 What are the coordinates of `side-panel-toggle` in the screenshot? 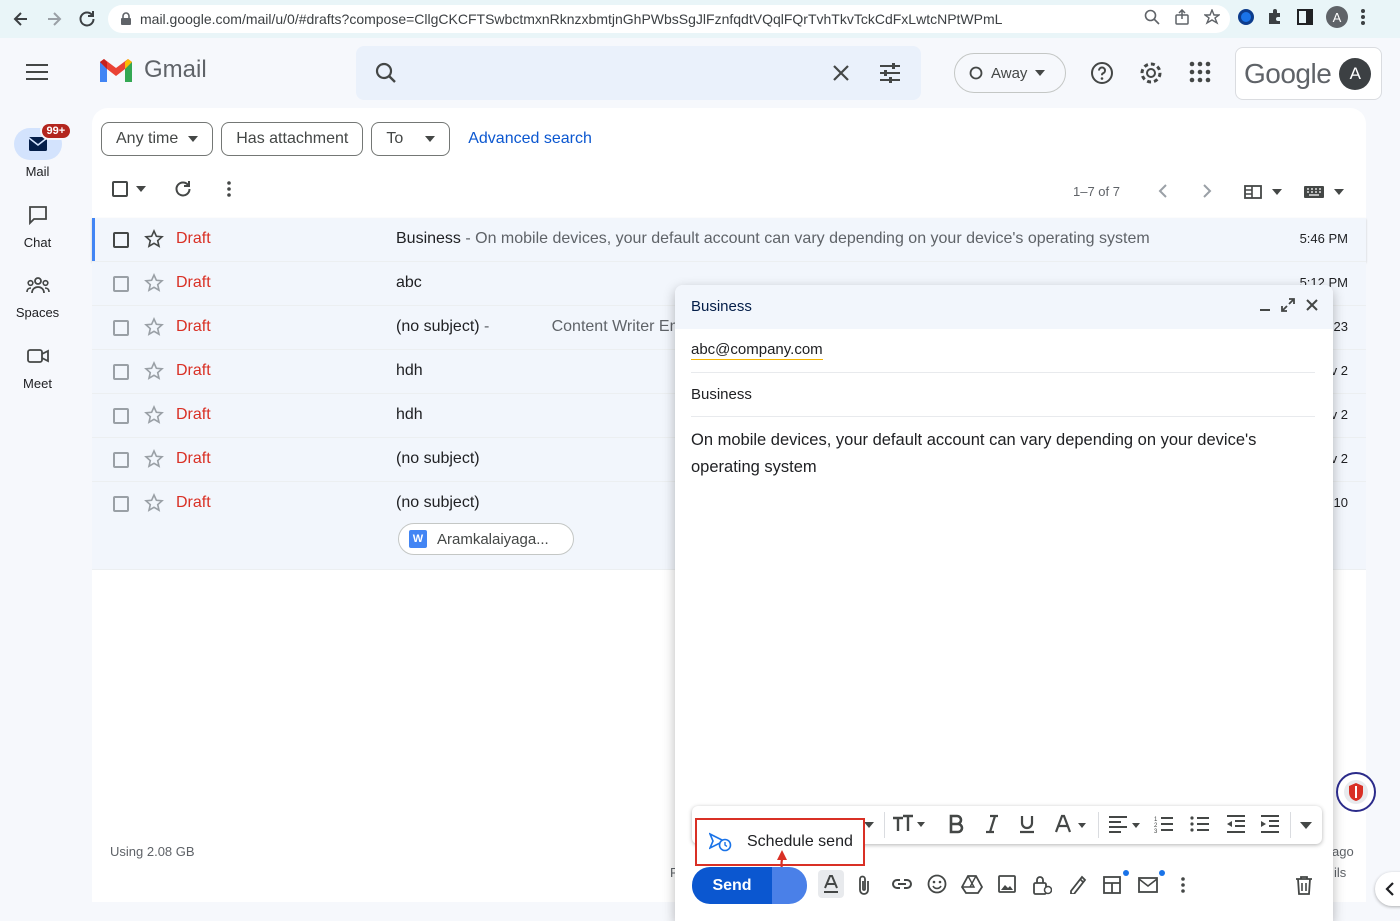 It's located at (1387, 889).